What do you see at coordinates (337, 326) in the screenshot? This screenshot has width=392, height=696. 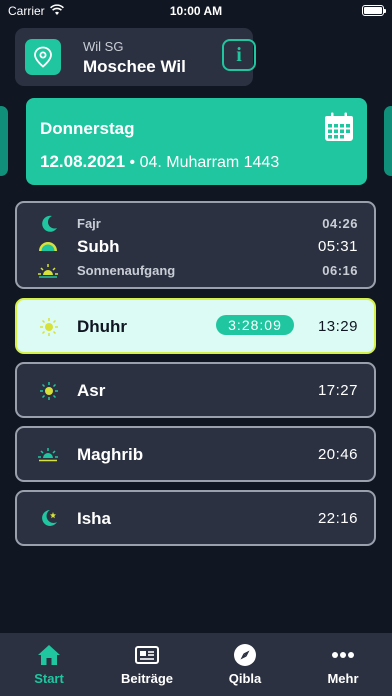 I see `prayer-time-dhuhr: 13:29` at bounding box center [337, 326].